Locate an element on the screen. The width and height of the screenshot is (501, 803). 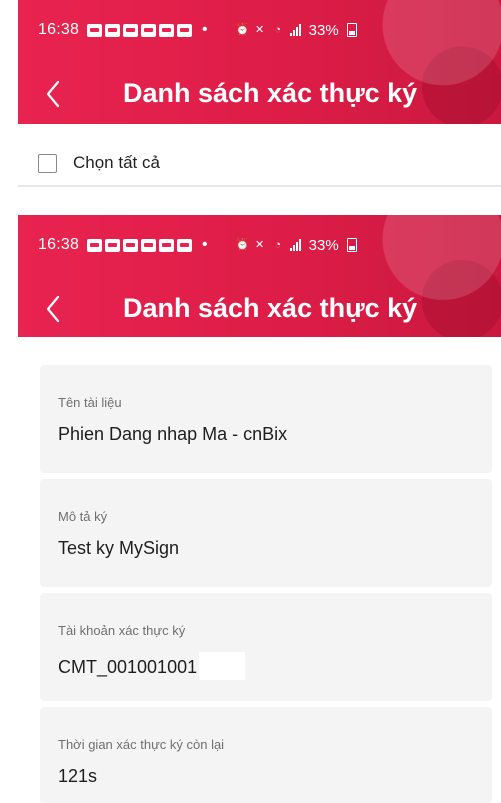
app-header-top: 16:38 • ⏰ ✕ ◔ 33% Danh sách xác thực ký is located at coordinates (259, 62).